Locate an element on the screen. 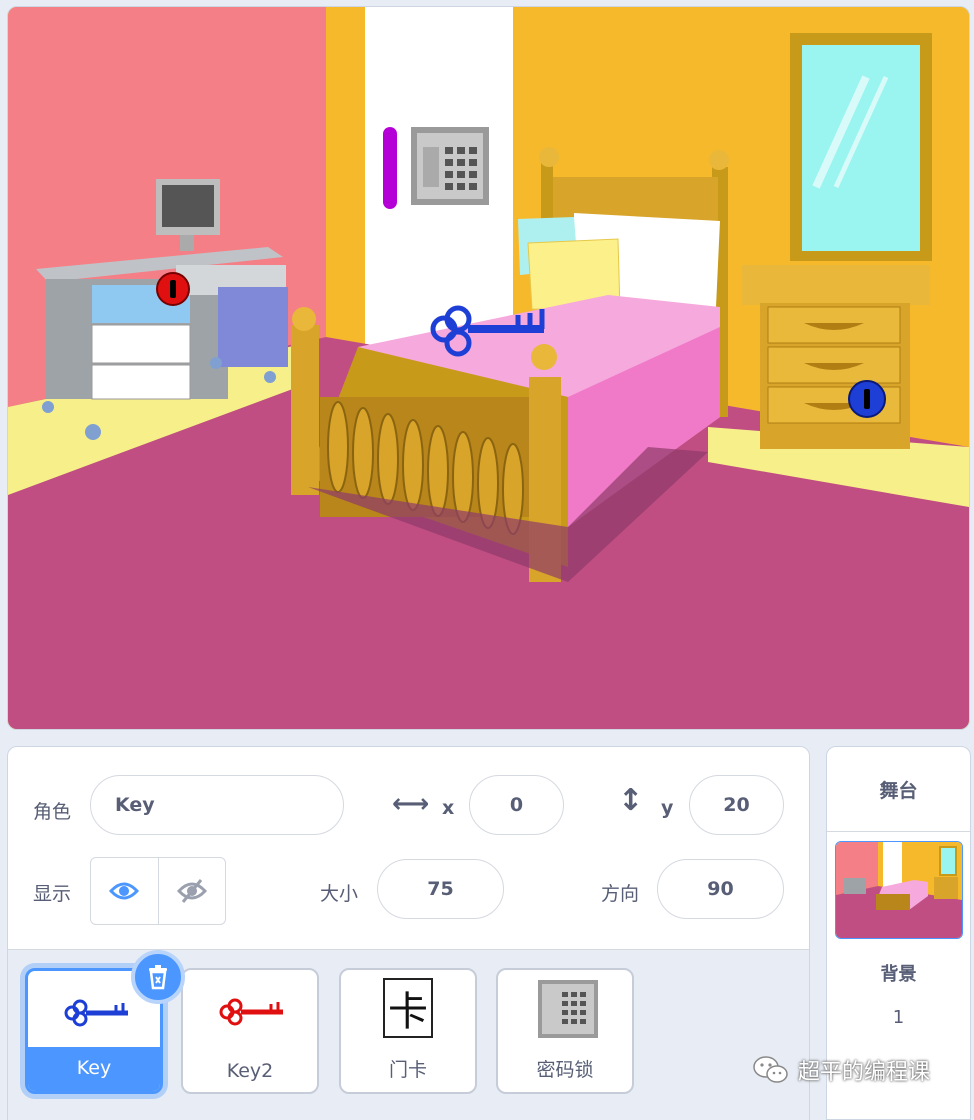  keypad-lock-sprite is located at coordinates (450, 166).